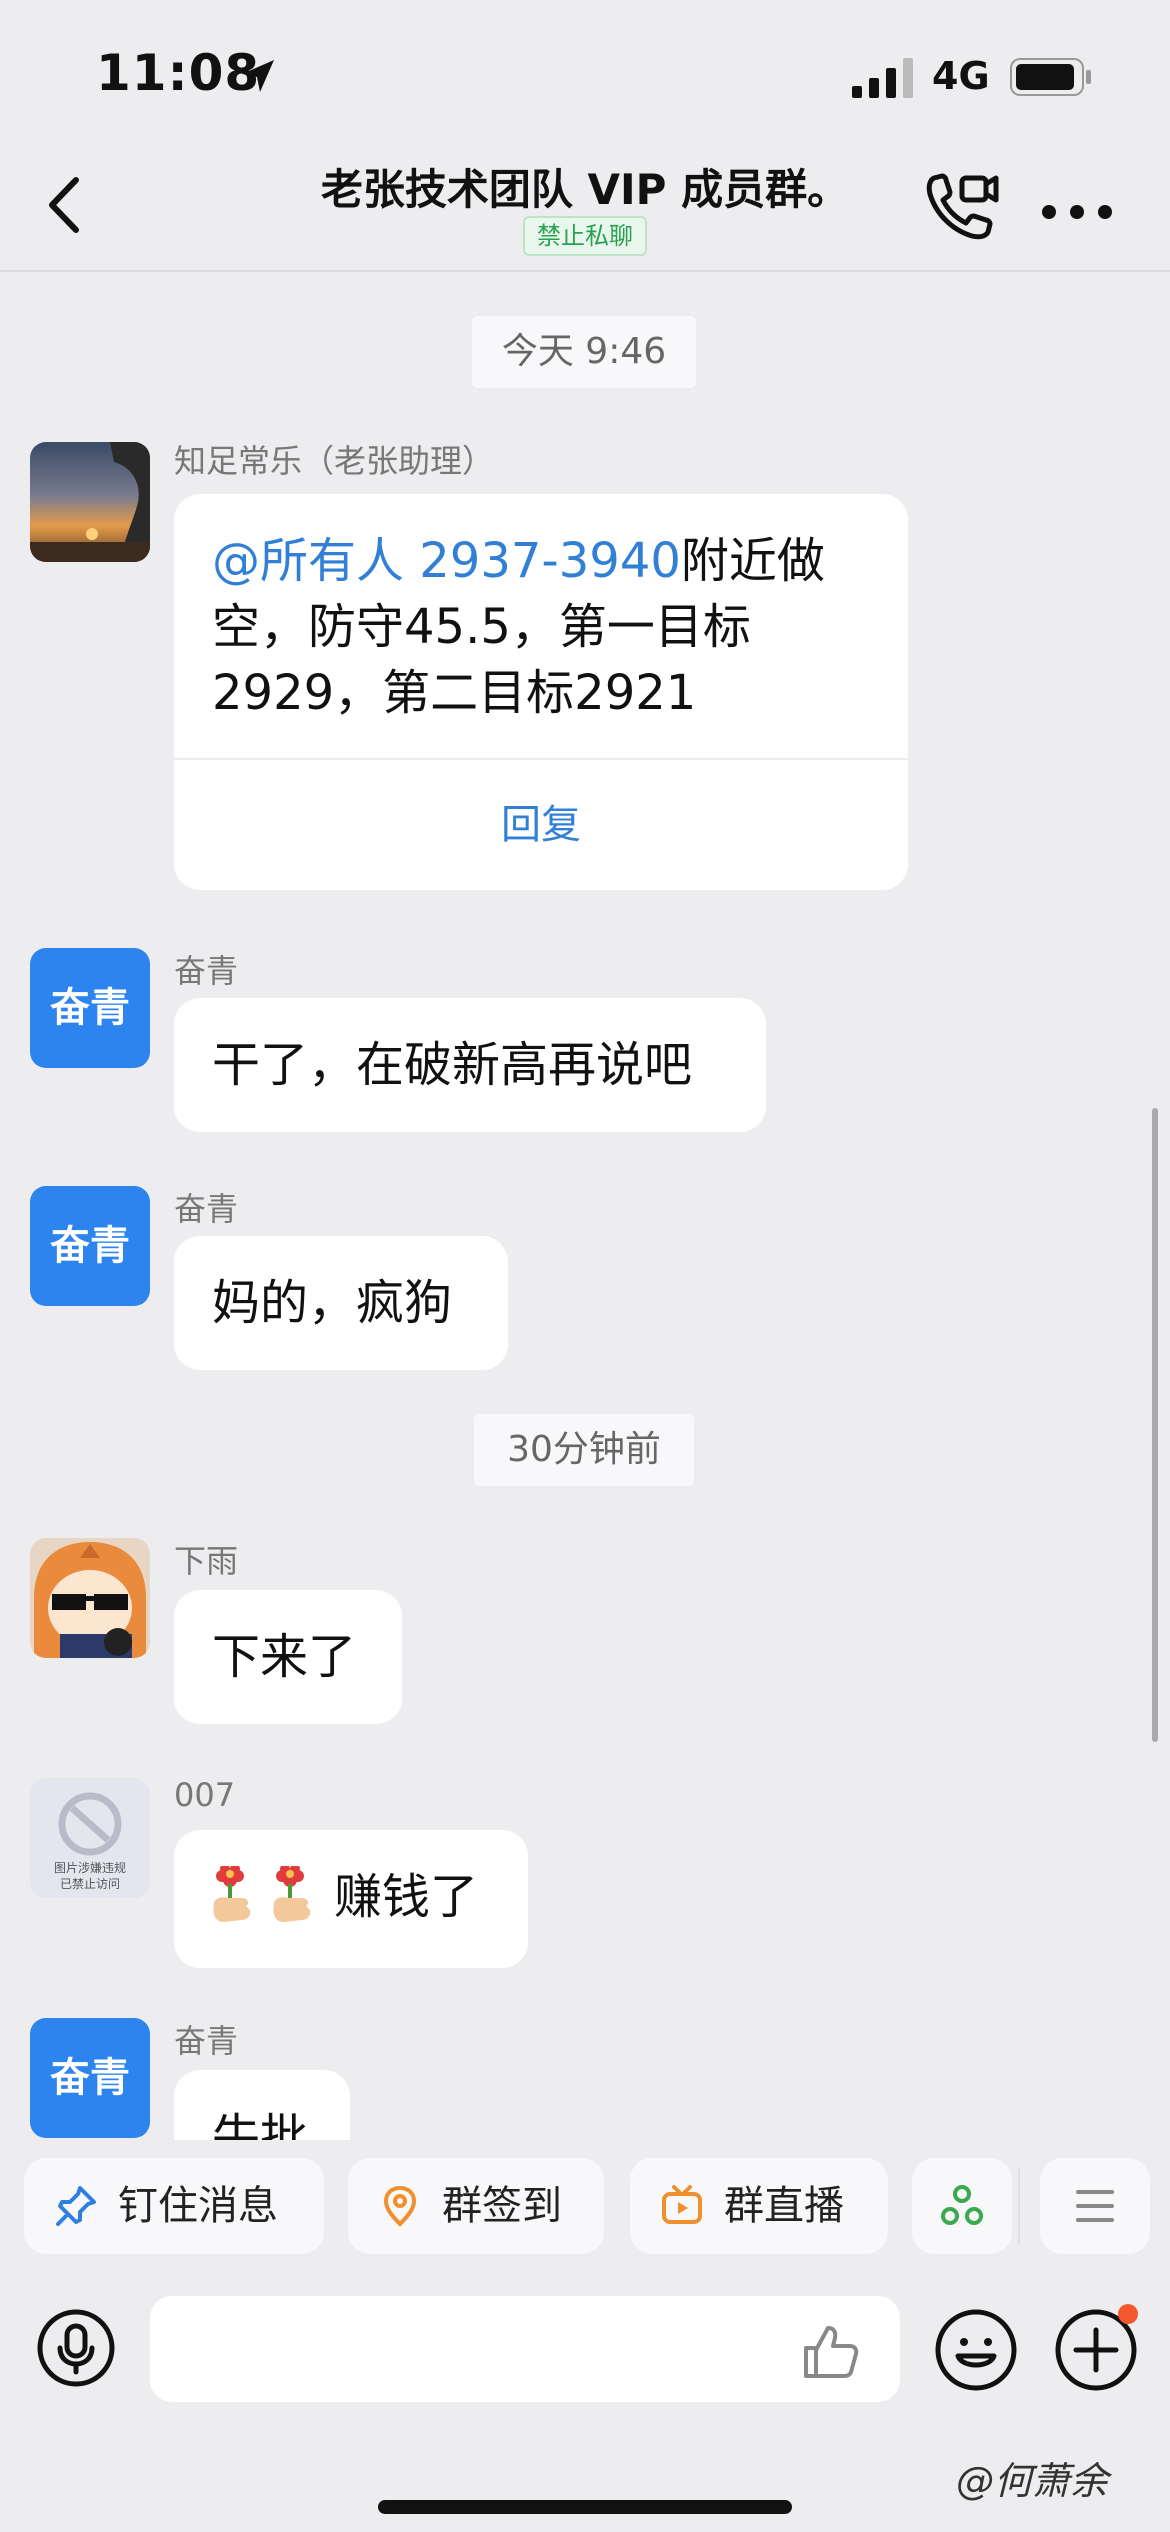 The image size is (1170, 2532). Describe the element at coordinates (406, 1897) in the screenshot. I see `message-text: 赚钱了` at that location.